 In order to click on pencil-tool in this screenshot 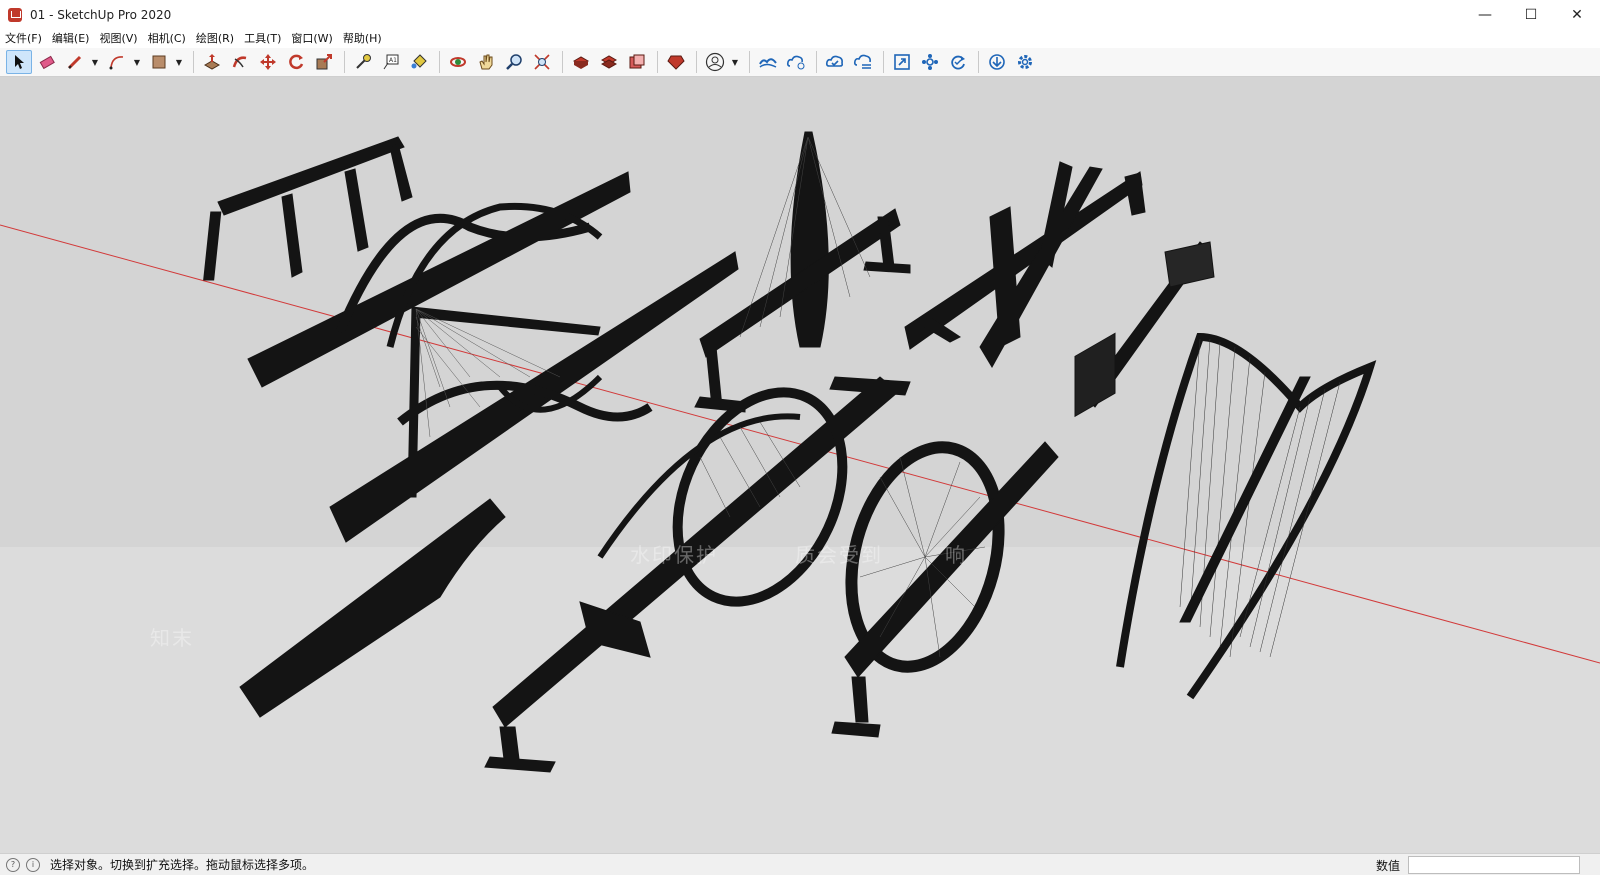, I will do `click(75, 62)`.